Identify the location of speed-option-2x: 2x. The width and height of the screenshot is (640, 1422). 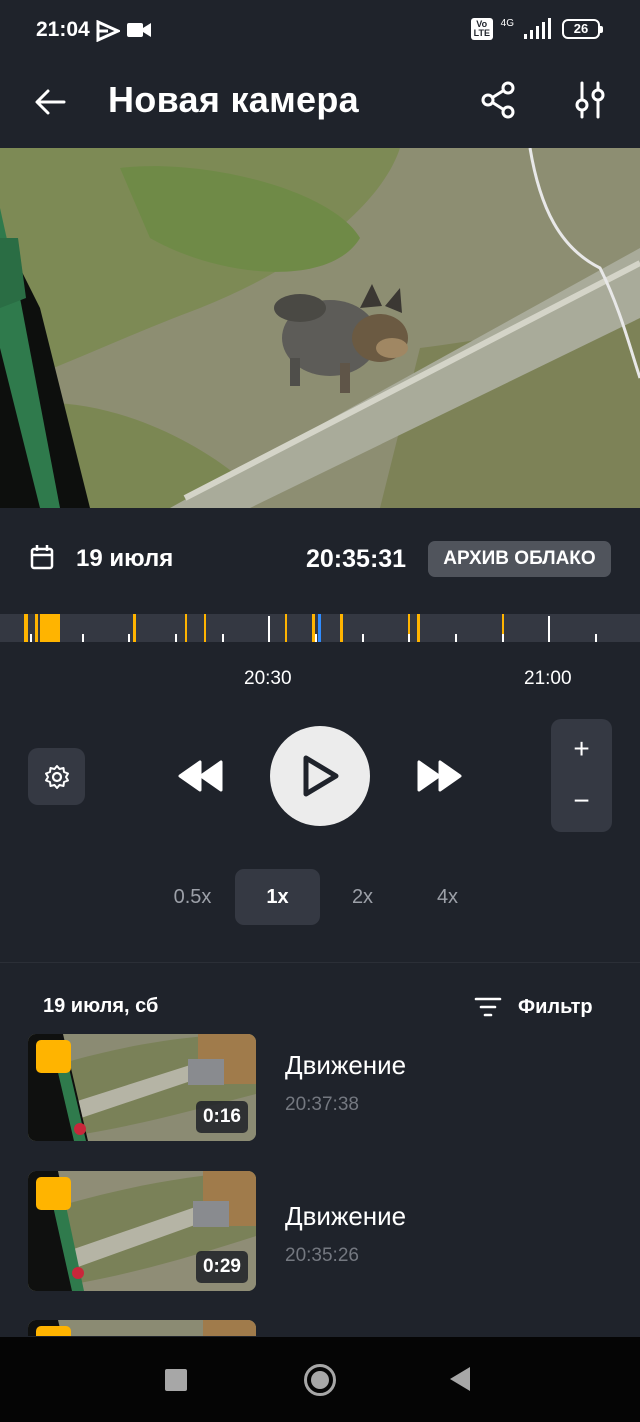
(362, 897).